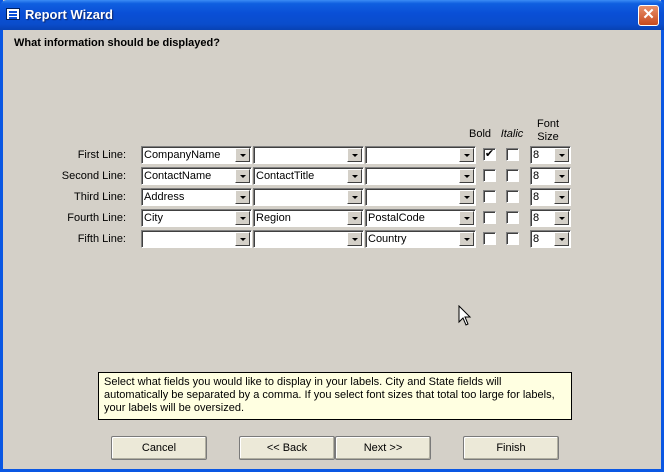  I want to click on field-combo-value: ContactTitle, so click(285, 176).